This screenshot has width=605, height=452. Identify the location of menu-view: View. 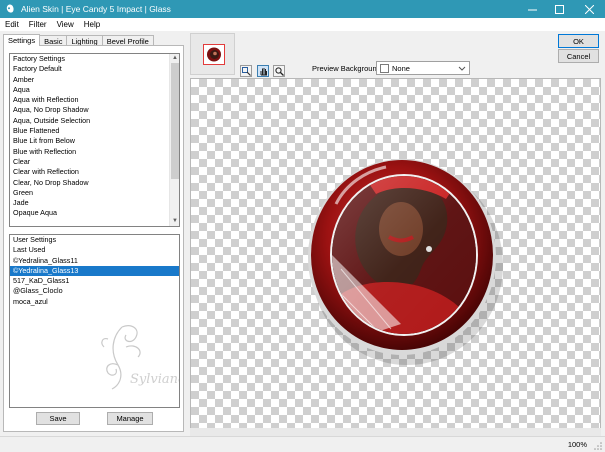
(65, 24).